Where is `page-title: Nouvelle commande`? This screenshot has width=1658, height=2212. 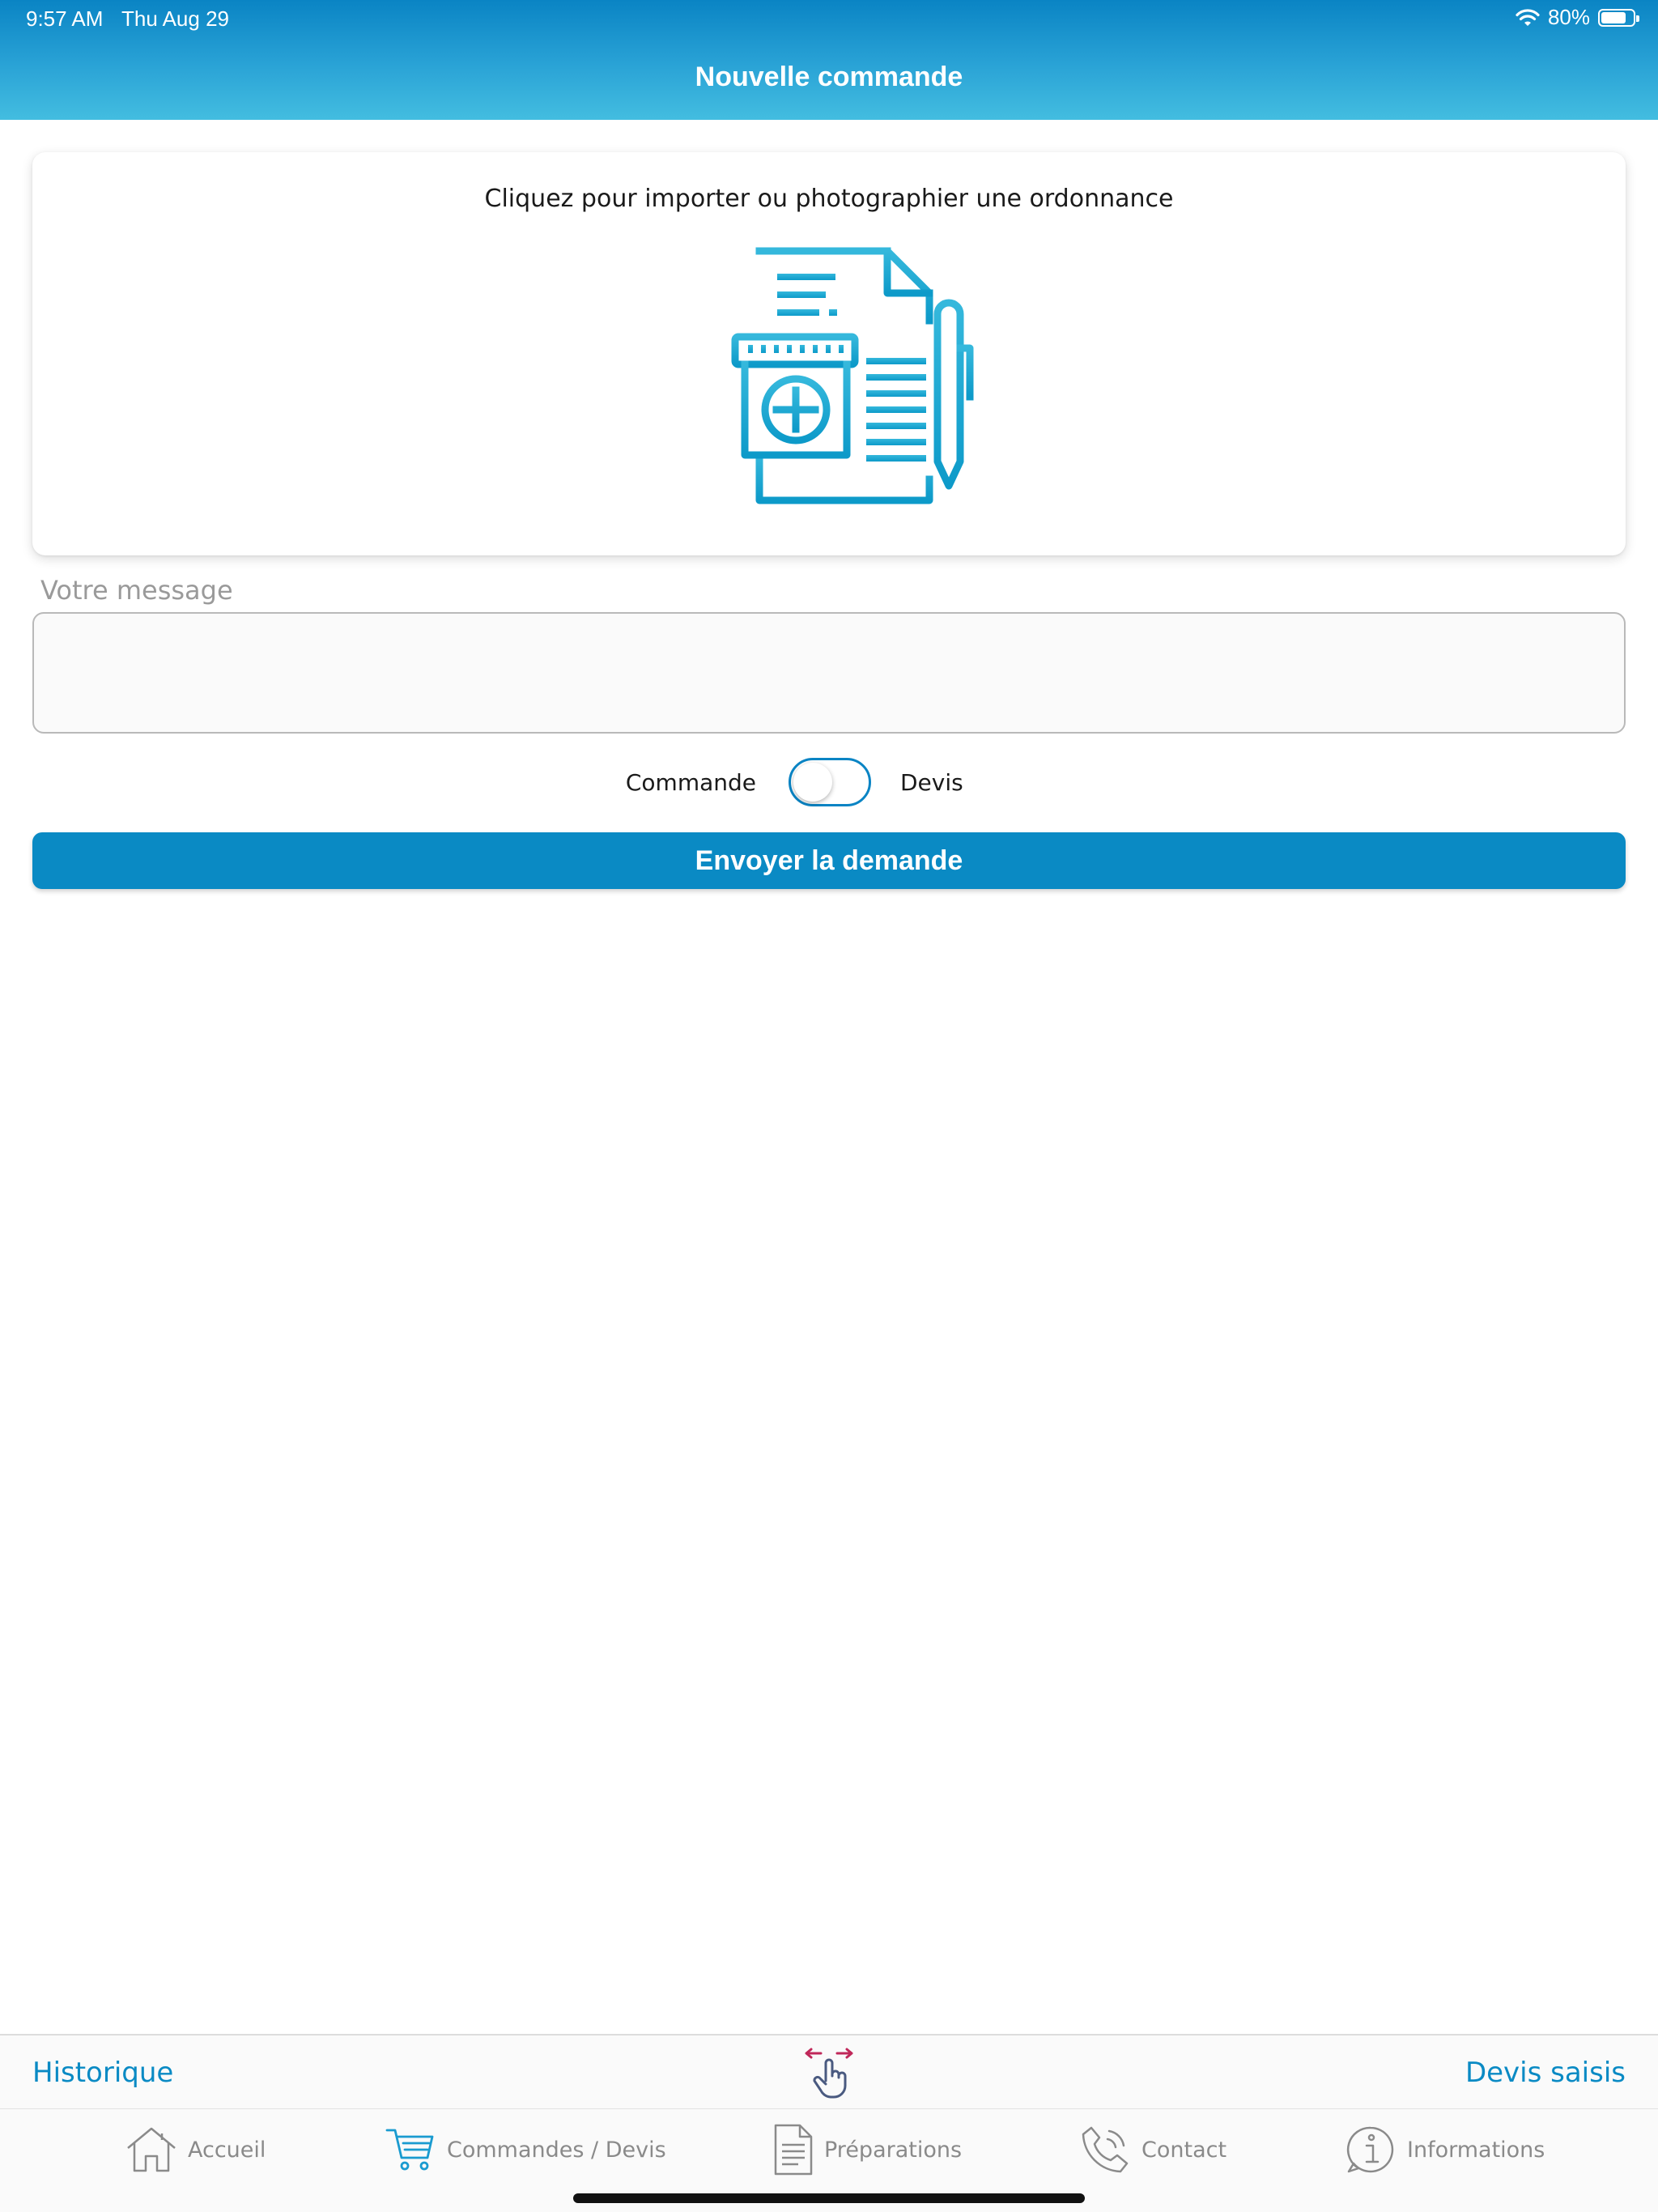
page-title: Nouvelle commande is located at coordinates (829, 77).